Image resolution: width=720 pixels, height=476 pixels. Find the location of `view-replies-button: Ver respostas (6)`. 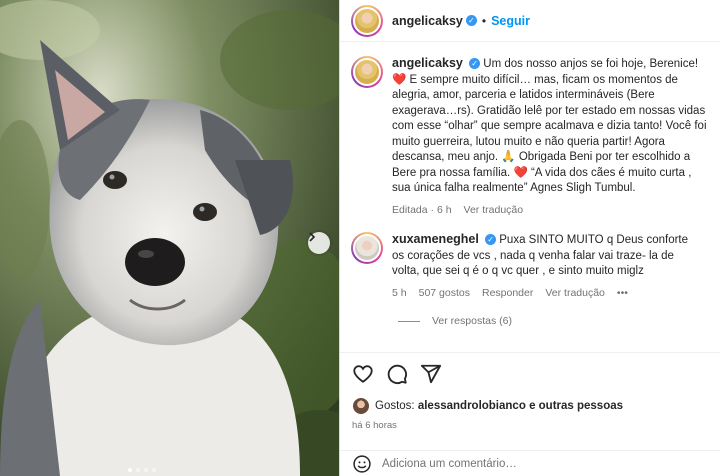

view-replies-button: Ver respostas (6) is located at coordinates (559, 321).